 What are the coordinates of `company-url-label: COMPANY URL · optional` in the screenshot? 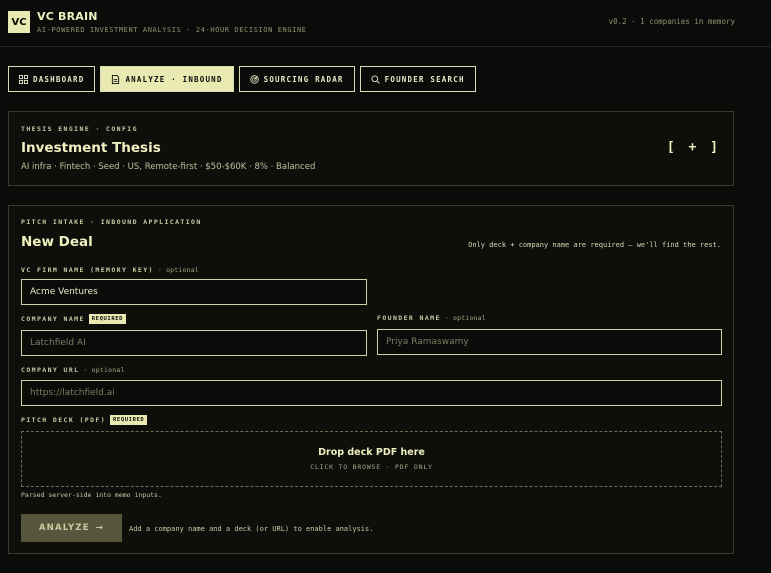 It's located at (73, 370).